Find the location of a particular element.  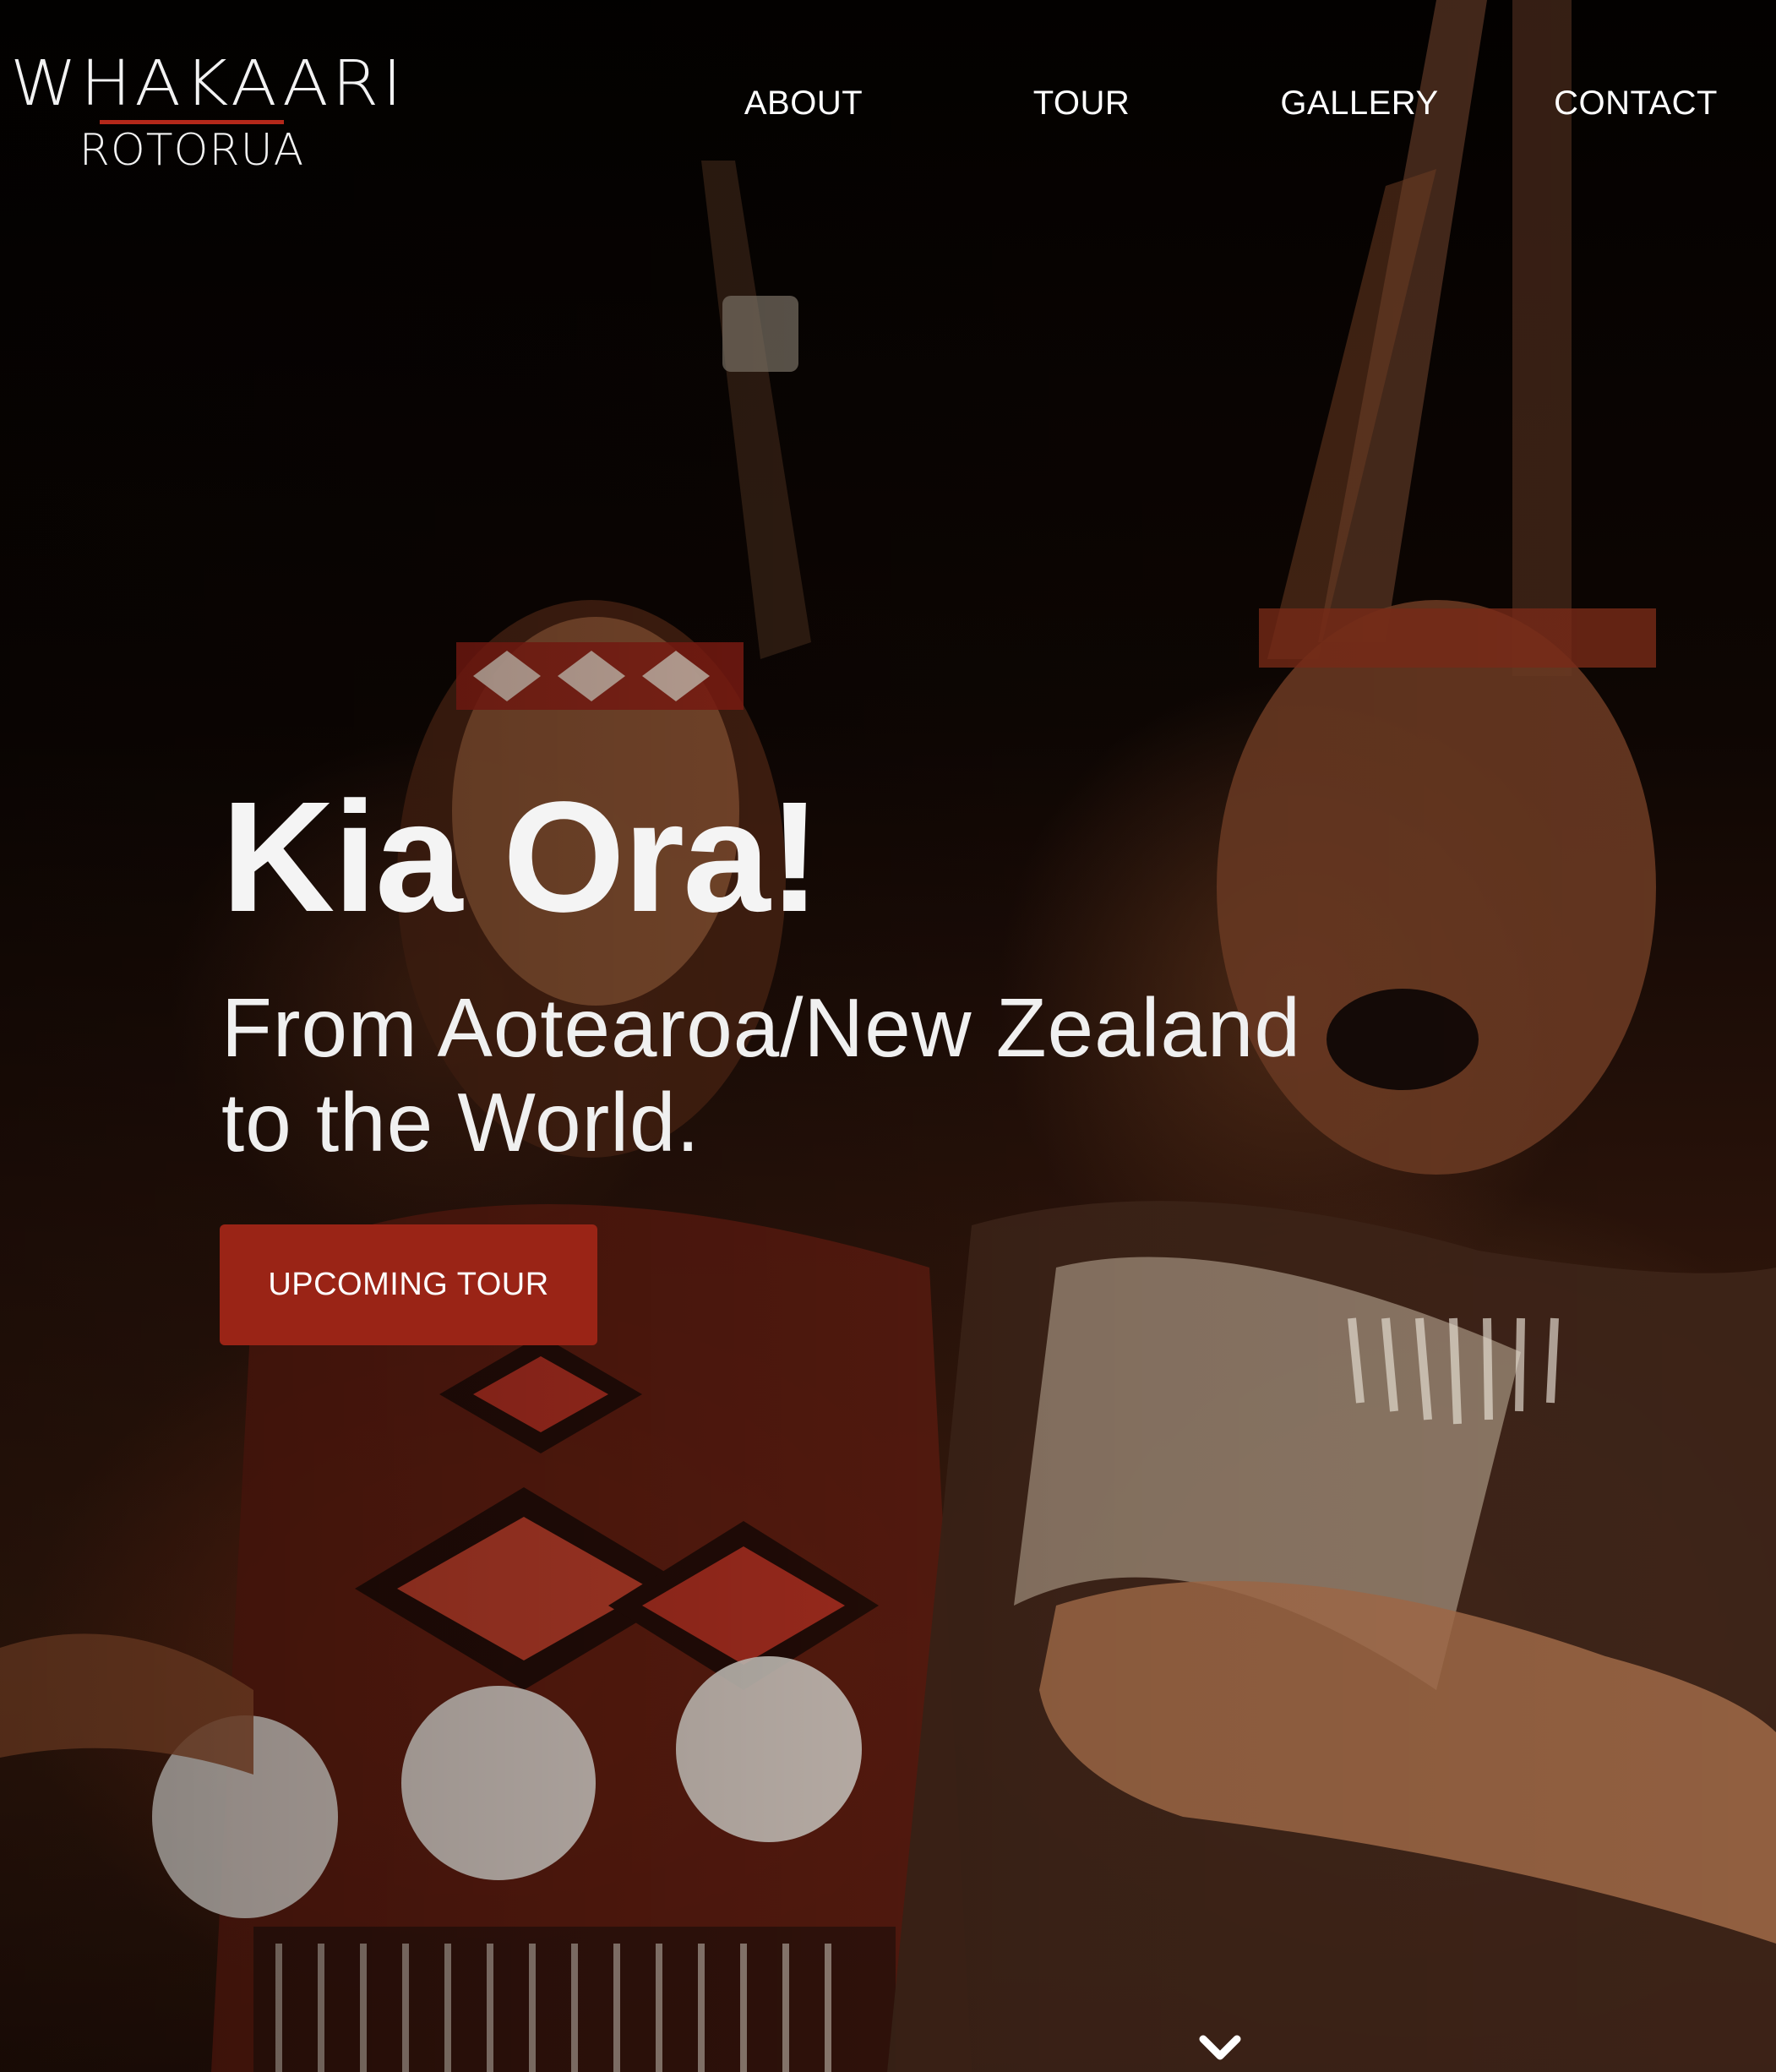

main-nav: ABOUT TOUR GALLERY CONTACT is located at coordinates (888, 110).